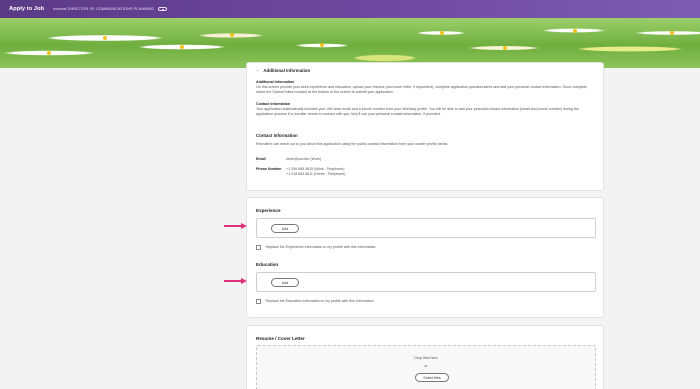 This screenshot has width=700, height=389. What do you see at coordinates (258, 247) in the screenshot?
I see `experience-replace-checkbox` at bounding box center [258, 247].